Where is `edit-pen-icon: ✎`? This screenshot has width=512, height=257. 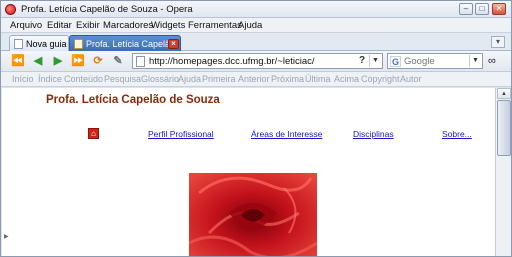
edit-pen-icon: ✎ is located at coordinates (118, 61).